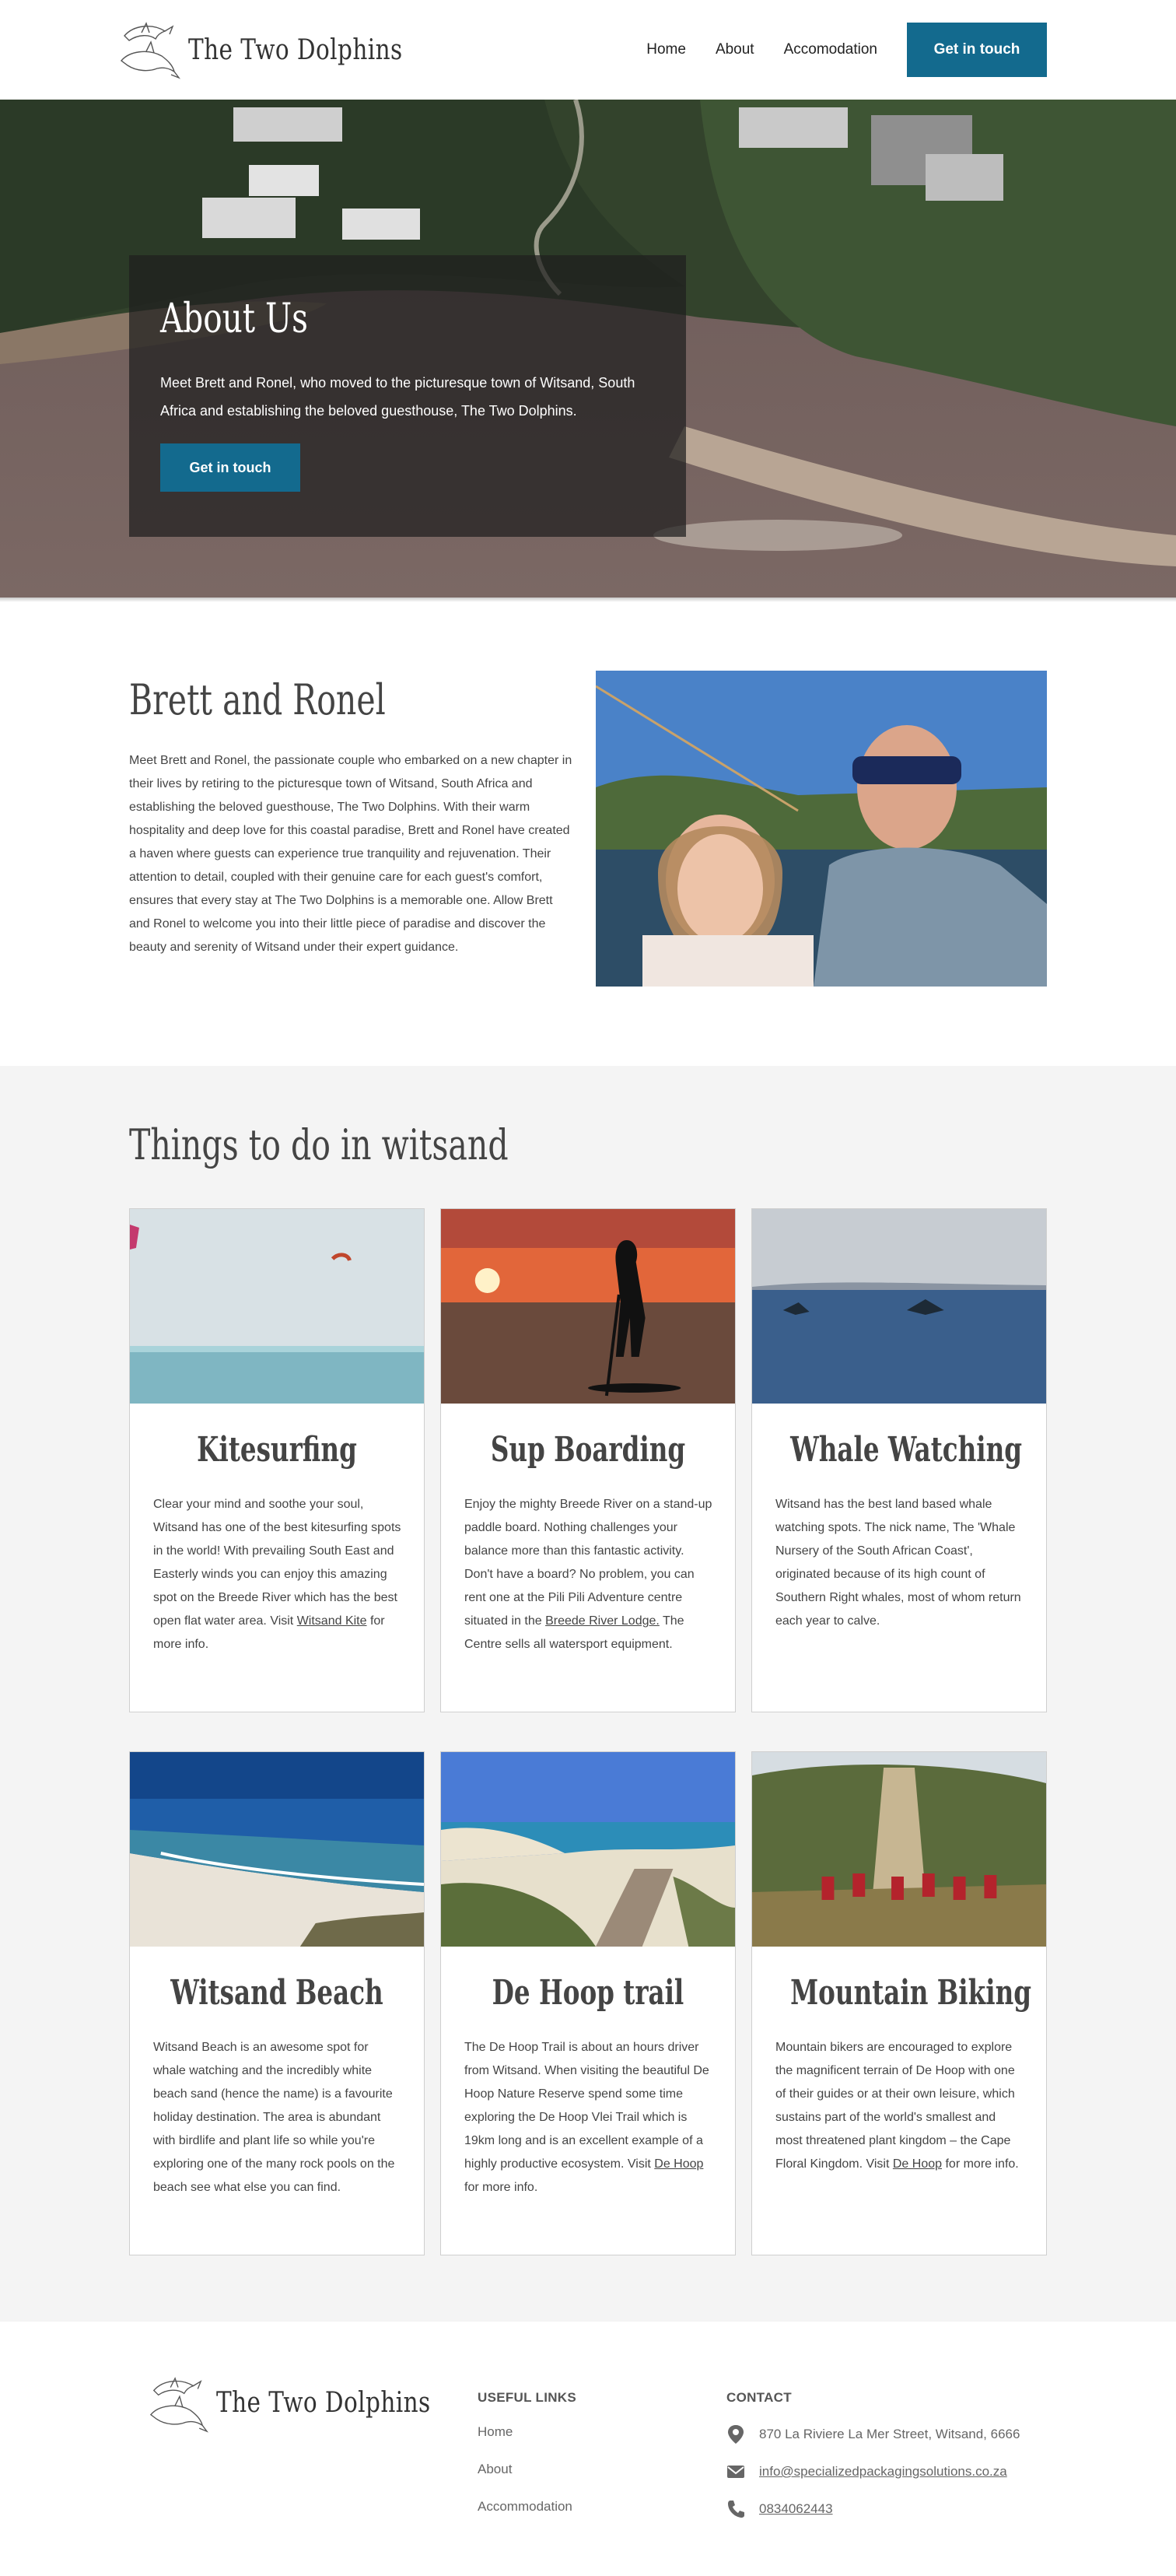 The height and width of the screenshot is (2576, 1176). What do you see at coordinates (588, 1850) in the screenshot?
I see `de-hoop-trail-photo` at bounding box center [588, 1850].